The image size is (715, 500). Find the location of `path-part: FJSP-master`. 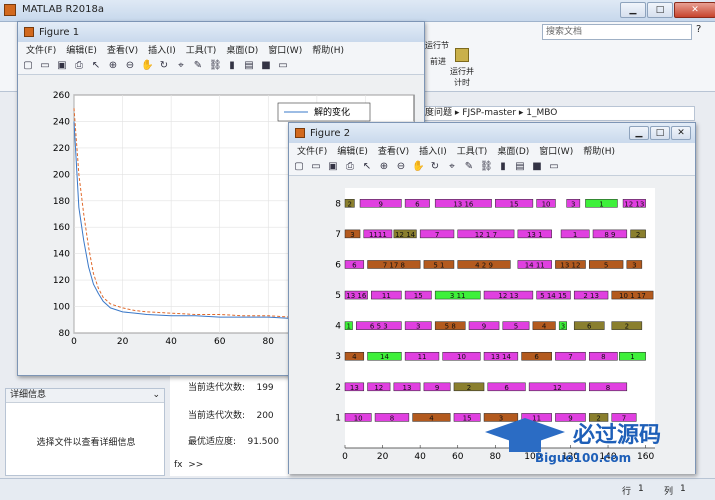

path-part: FJSP-master is located at coordinates (489, 113).